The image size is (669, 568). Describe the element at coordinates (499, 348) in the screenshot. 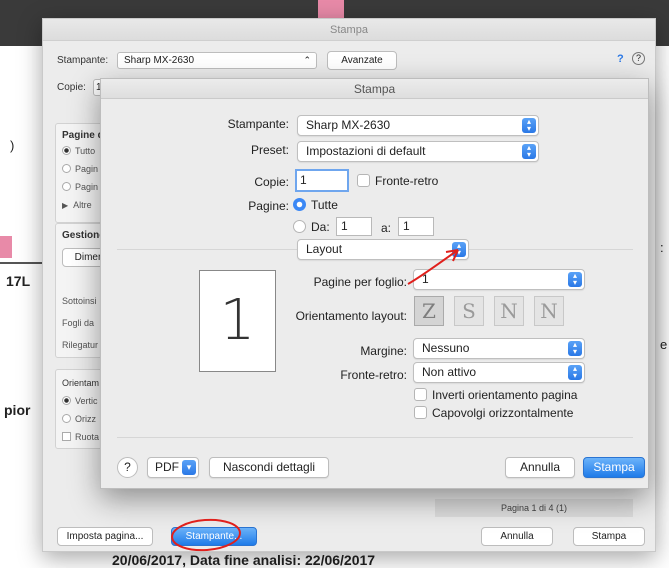

I see `border-select: Nessuno ▴ ▾` at that location.